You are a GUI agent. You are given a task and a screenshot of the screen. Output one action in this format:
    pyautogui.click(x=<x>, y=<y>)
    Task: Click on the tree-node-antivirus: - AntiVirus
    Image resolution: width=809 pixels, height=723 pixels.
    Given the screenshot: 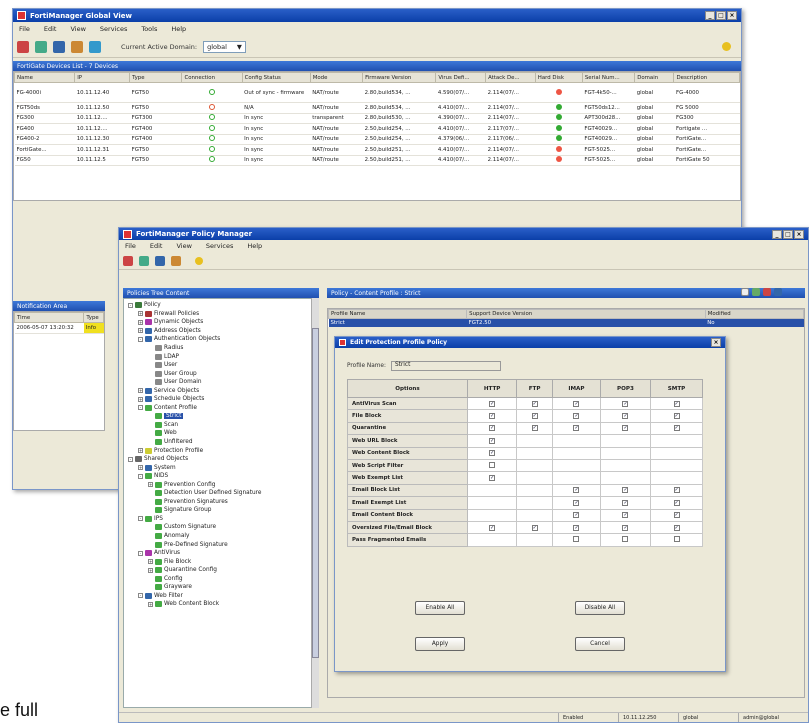 What is the action you would take?
    pyautogui.click(x=223, y=553)
    